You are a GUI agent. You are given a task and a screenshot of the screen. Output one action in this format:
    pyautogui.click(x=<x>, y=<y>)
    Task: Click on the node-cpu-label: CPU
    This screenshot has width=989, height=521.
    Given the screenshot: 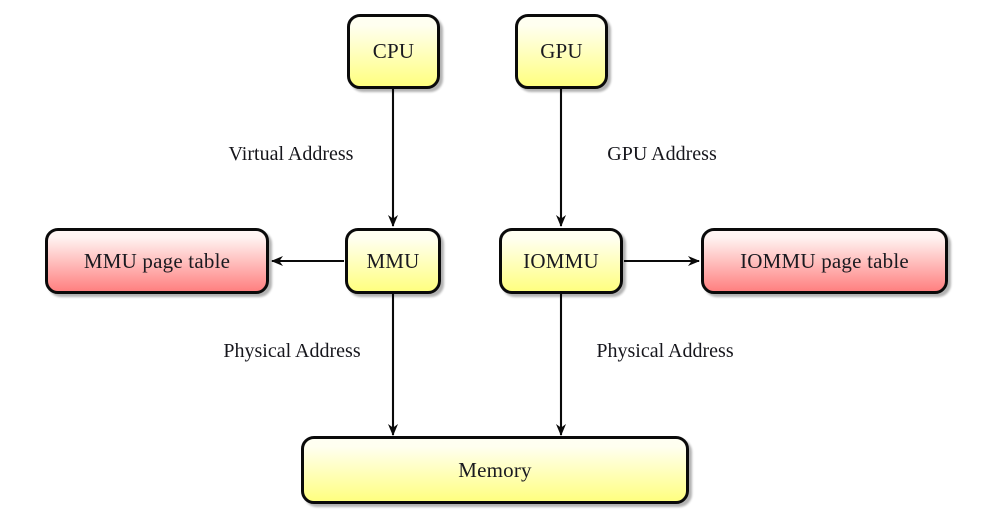 What is the action you would take?
    pyautogui.click(x=393, y=51)
    